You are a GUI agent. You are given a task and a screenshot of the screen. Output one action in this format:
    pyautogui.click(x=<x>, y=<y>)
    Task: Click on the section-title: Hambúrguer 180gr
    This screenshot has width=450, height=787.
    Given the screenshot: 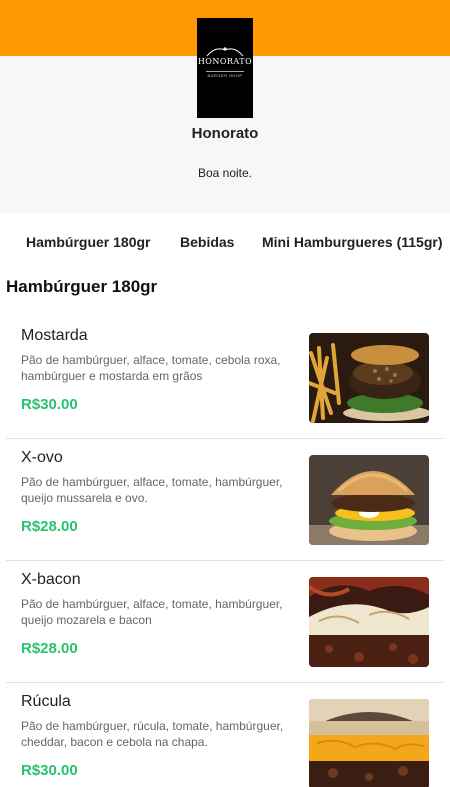 What is the action you would take?
    pyautogui.click(x=82, y=286)
    